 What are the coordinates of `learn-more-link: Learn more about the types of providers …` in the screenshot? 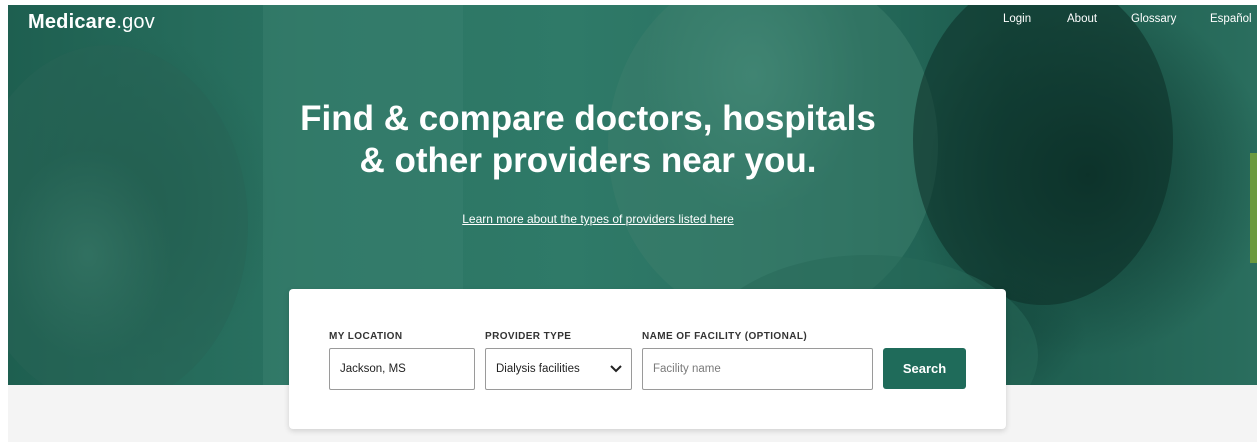 It's located at (598, 219).